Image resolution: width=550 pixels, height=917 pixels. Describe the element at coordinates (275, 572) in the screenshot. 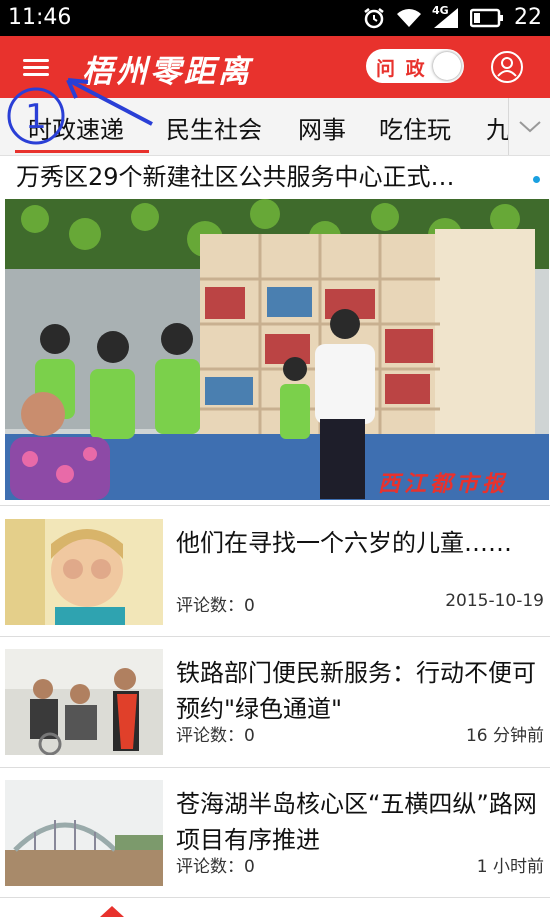

I see `news-item: 他们在寻找一个六岁的儿童…… 评论数：0 2015-10-19` at that location.